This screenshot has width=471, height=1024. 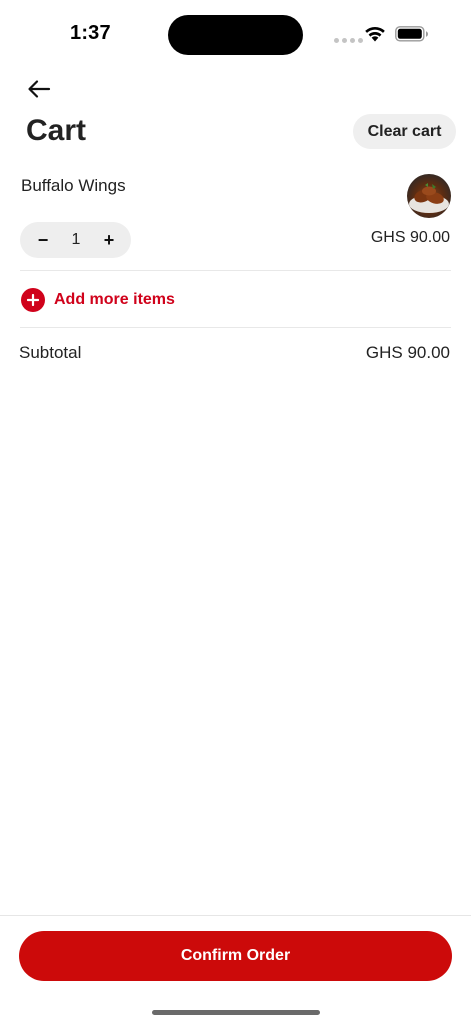 I want to click on quantity-stepper: − 1 +, so click(x=75, y=240).